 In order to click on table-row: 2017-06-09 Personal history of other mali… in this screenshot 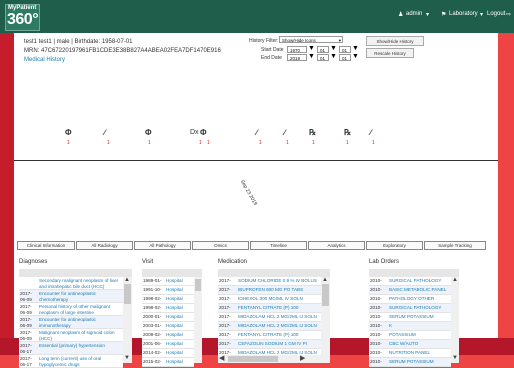, I will do `click(71, 309)`.